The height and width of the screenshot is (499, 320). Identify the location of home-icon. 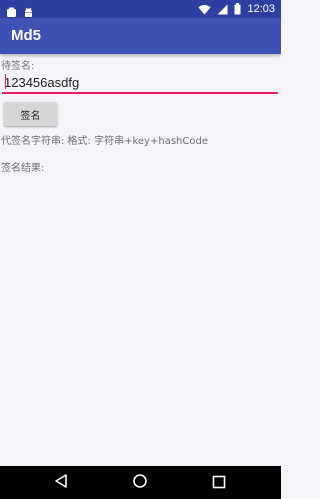
(140, 483).